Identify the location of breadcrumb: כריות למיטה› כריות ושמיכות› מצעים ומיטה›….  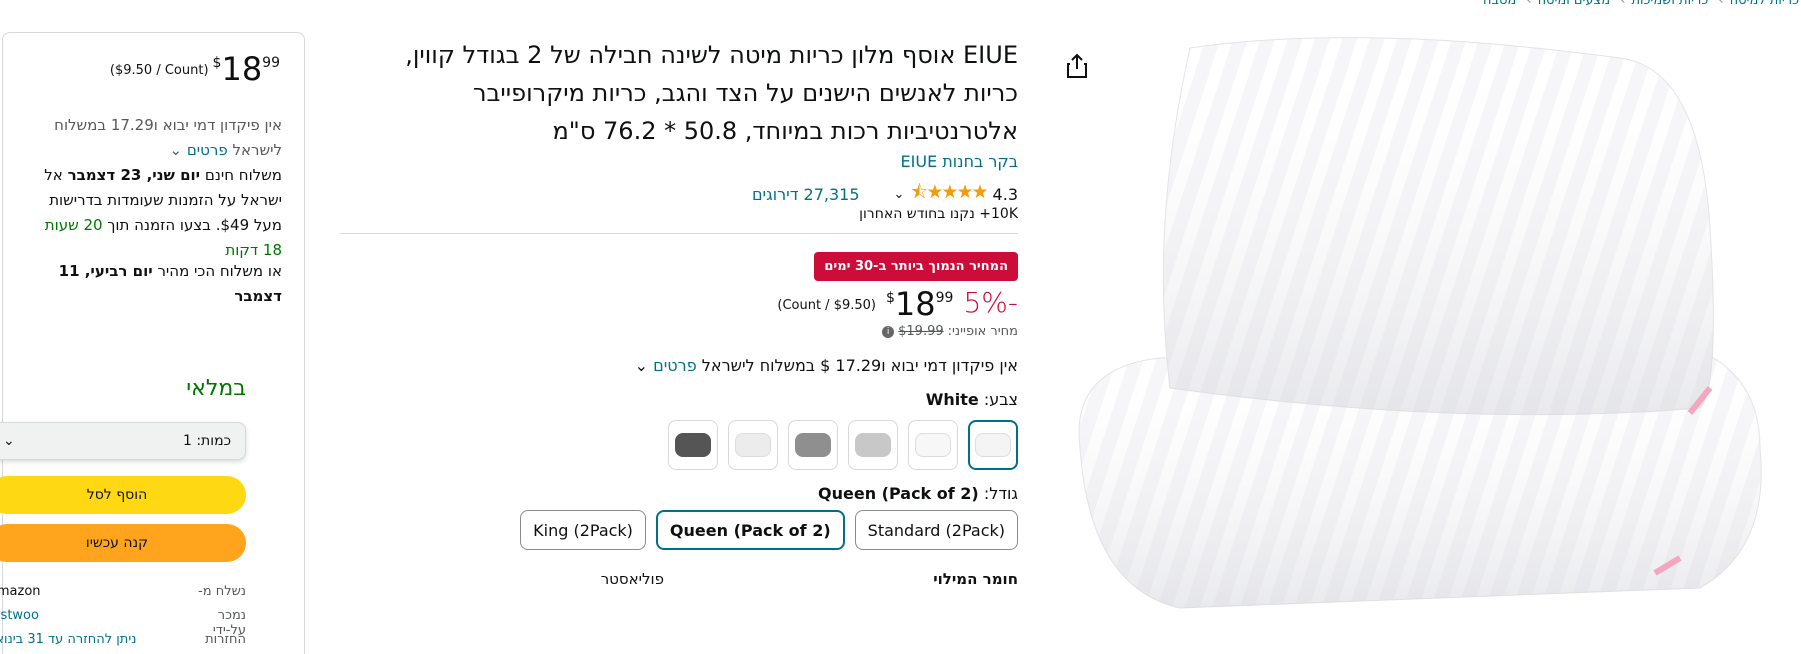
(1641, 4).